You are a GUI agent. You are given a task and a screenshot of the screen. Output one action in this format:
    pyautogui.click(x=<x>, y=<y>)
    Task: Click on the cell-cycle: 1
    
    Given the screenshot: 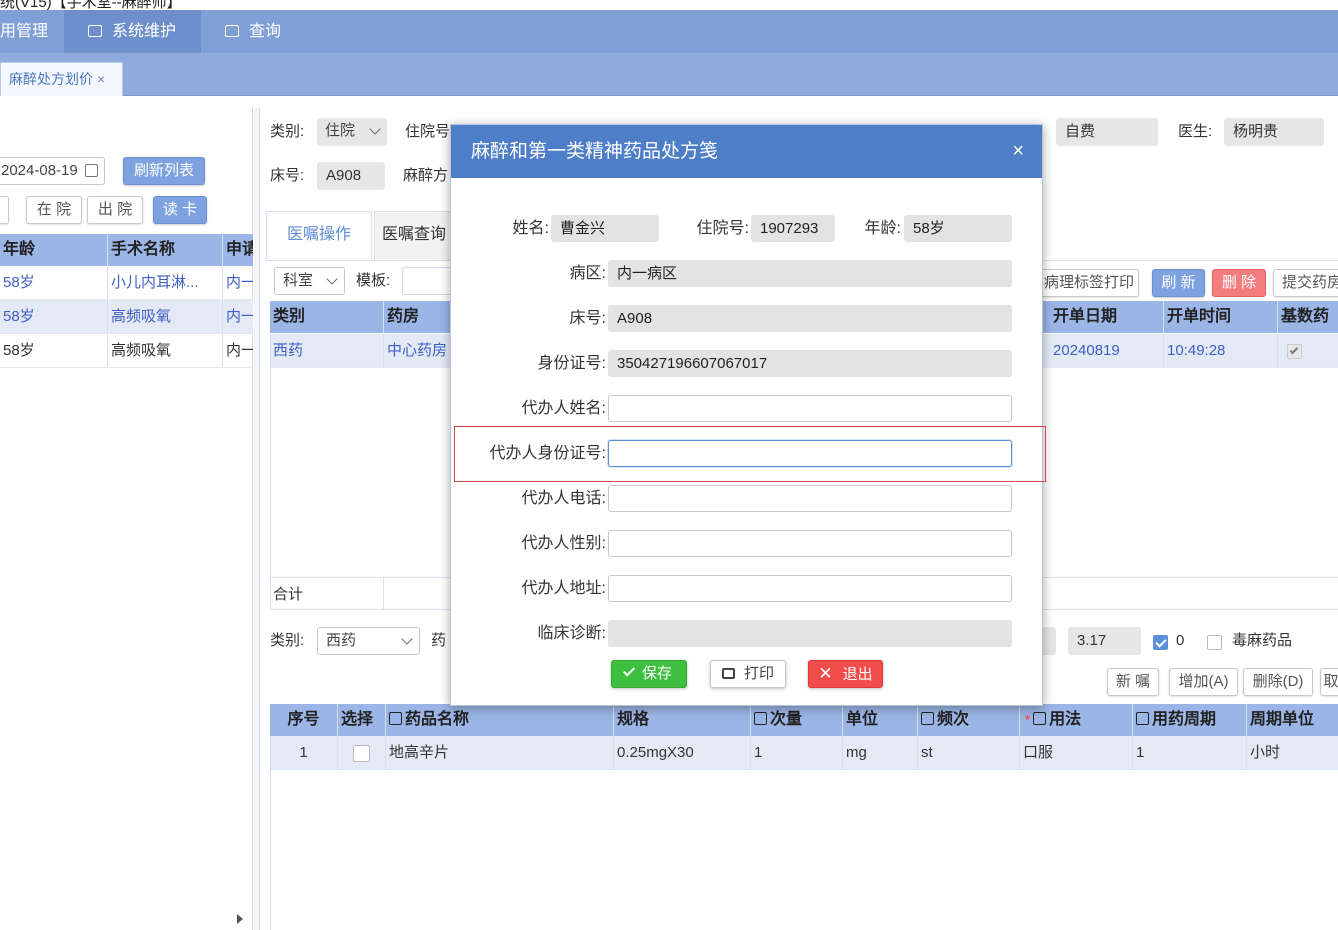 What is the action you would take?
    pyautogui.click(x=1190, y=752)
    